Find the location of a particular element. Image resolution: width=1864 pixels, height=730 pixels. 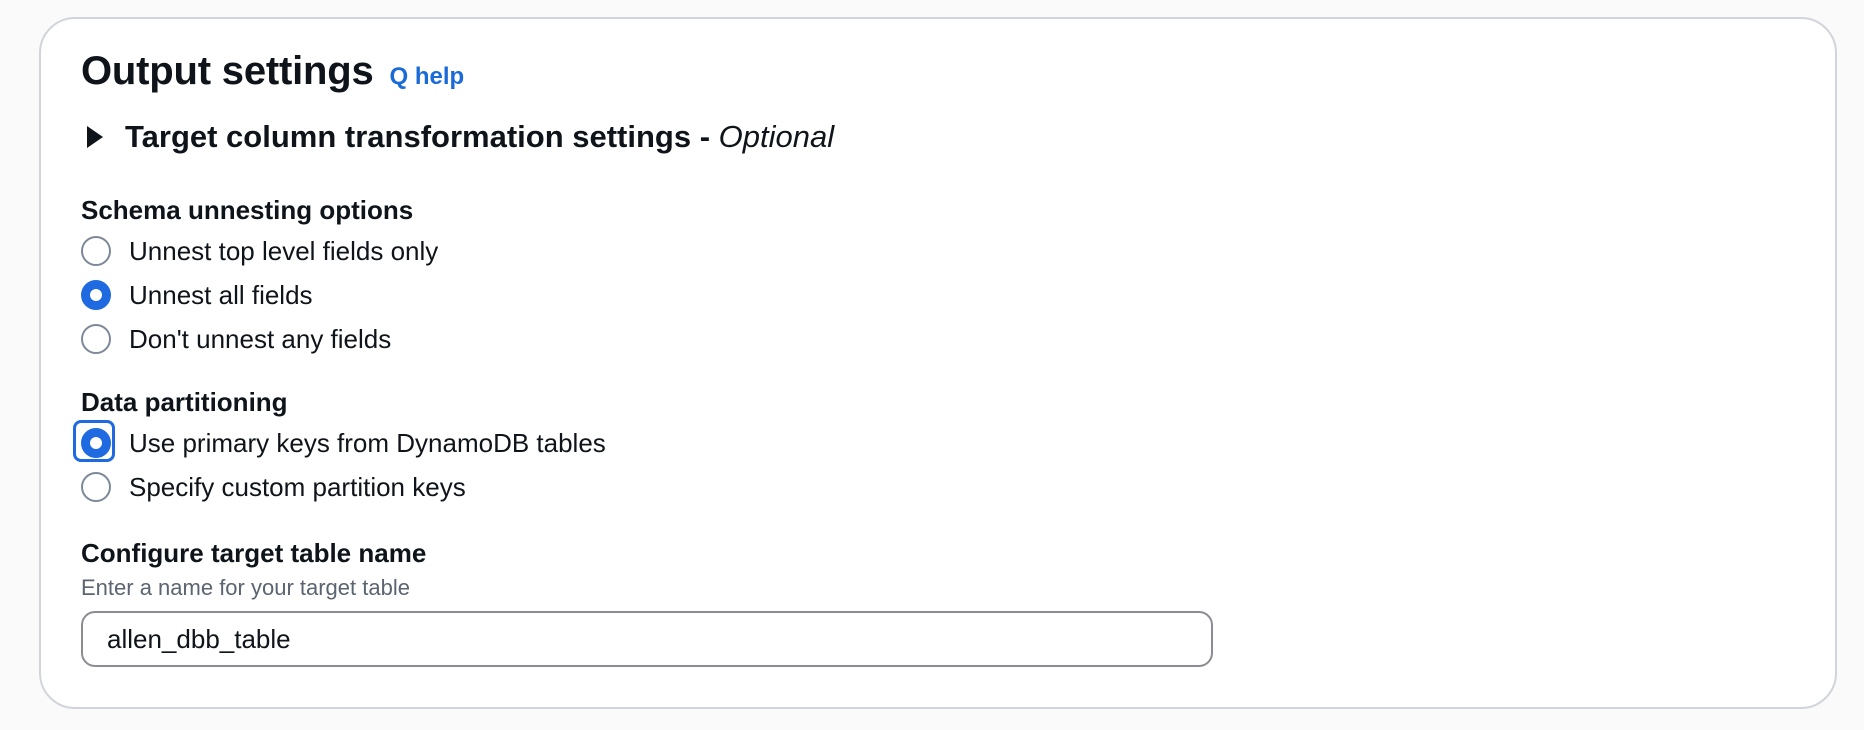

radio-unnest-top-level: Unnest top level fields only is located at coordinates (938, 251).